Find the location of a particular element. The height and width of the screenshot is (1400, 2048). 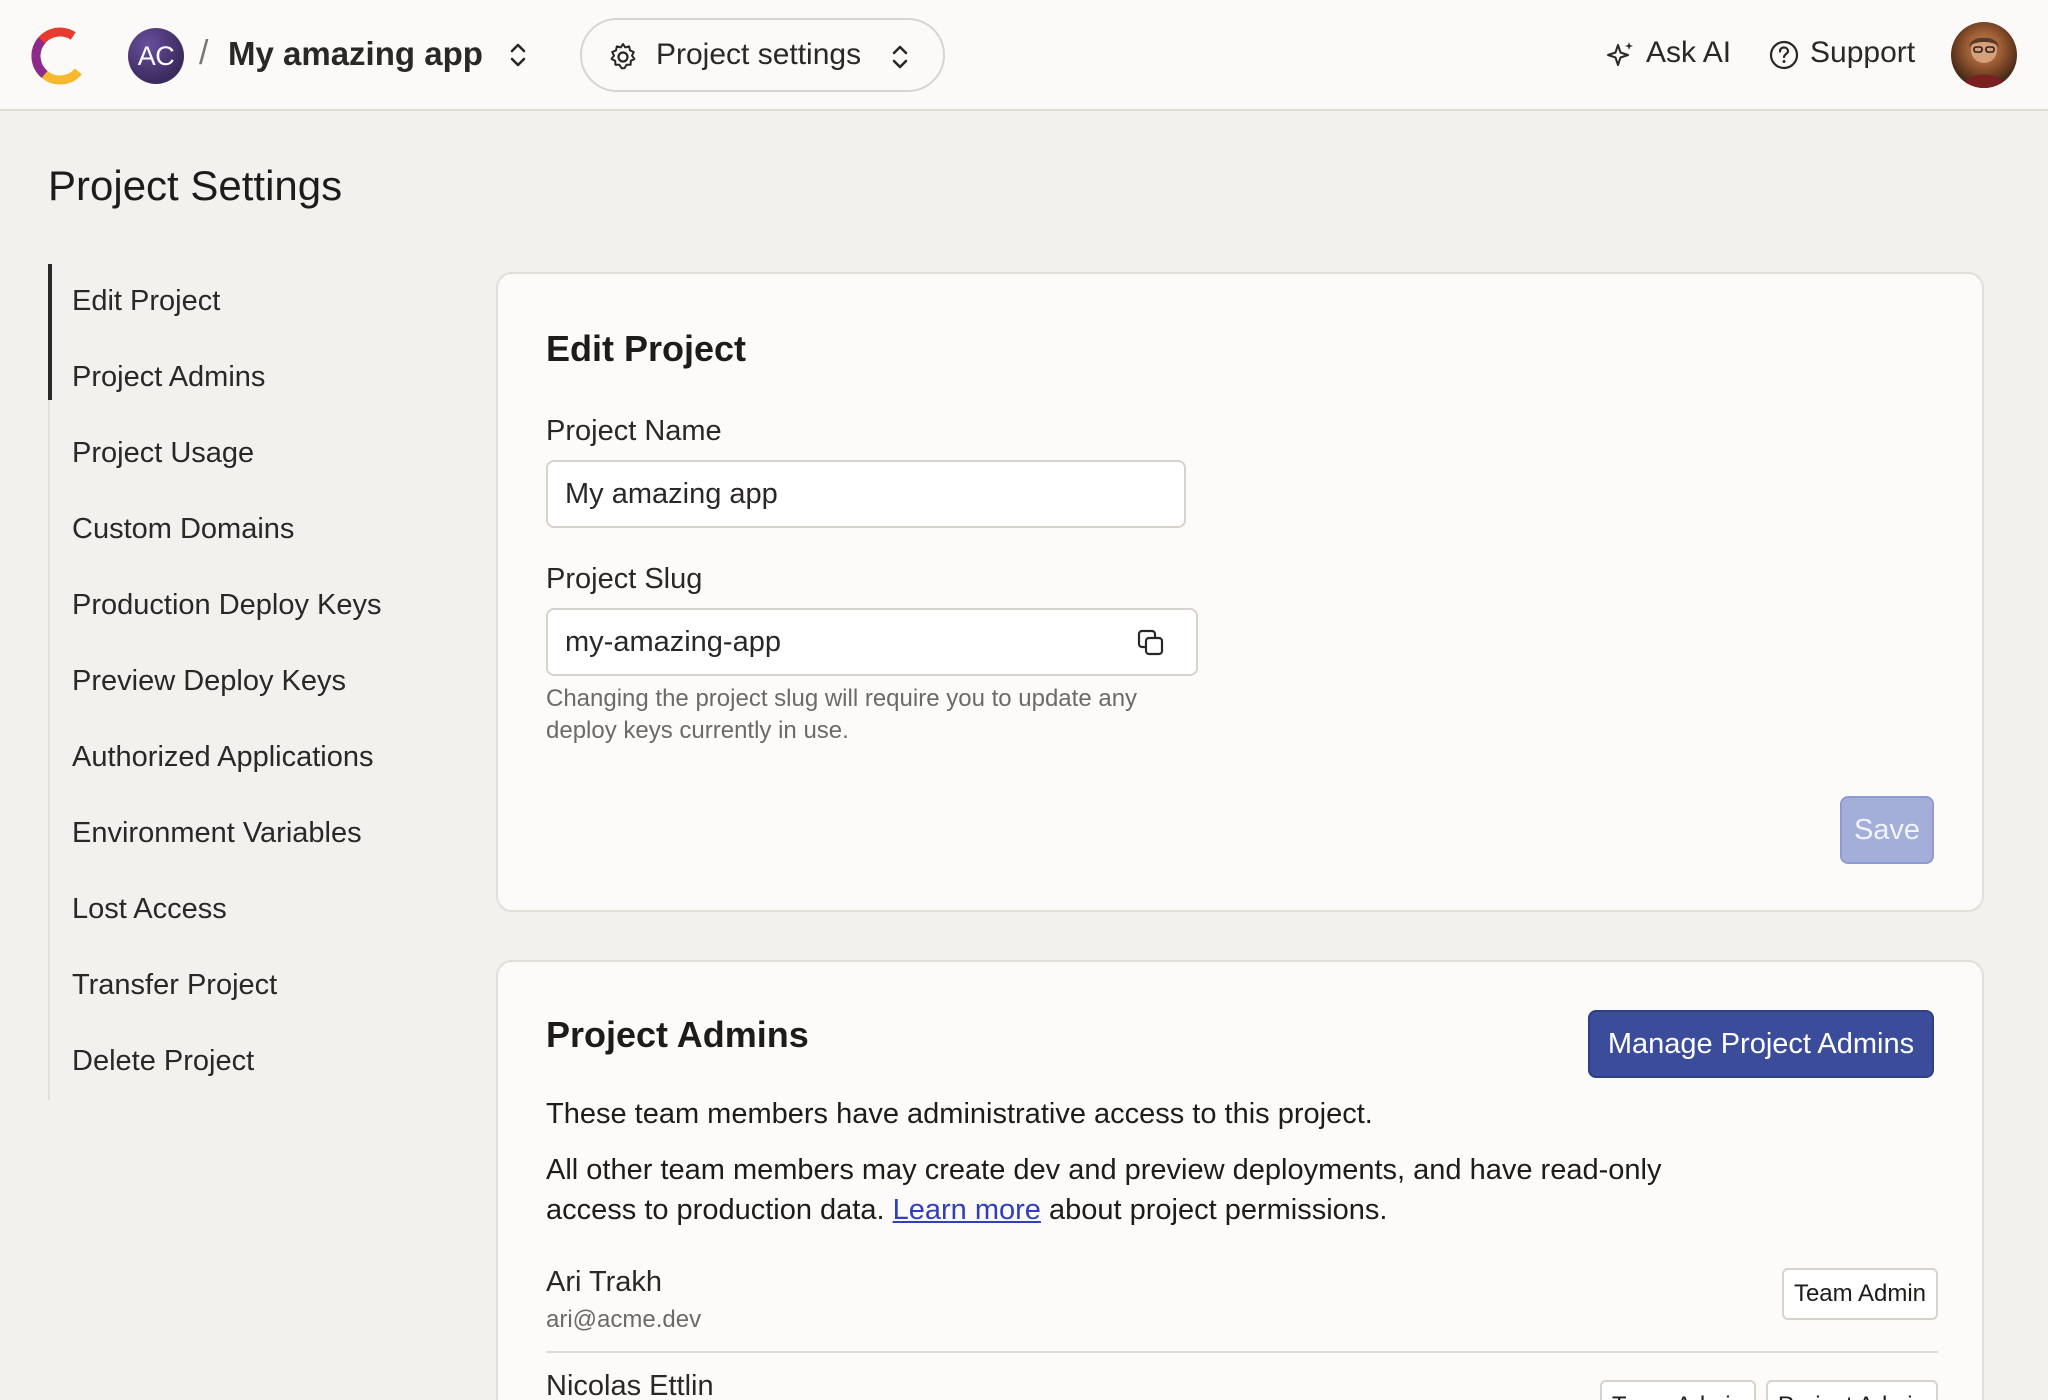

project-slug-label: Project Slug is located at coordinates (624, 579).